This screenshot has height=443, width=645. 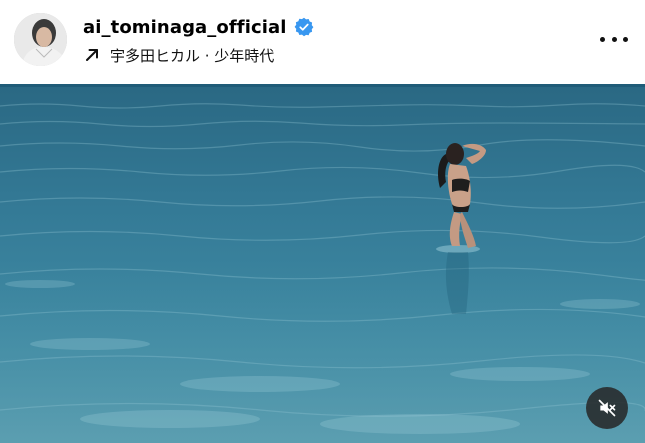 I want to click on username: ai_tominaga_official, so click(x=185, y=27).